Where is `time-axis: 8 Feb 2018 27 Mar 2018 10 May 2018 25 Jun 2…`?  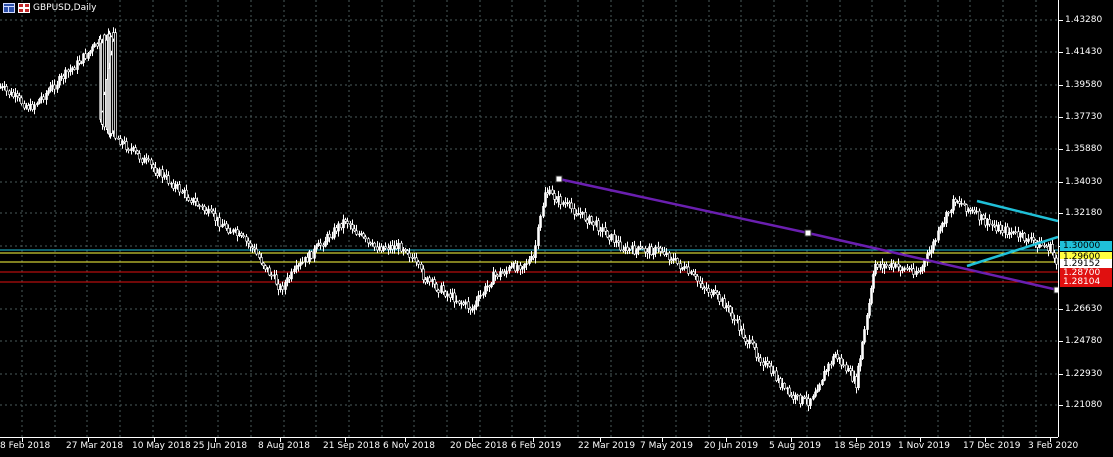
time-axis: 8 Feb 2018 27 Mar 2018 10 May 2018 25 Jun 2… is located at coordinates (539, 447).